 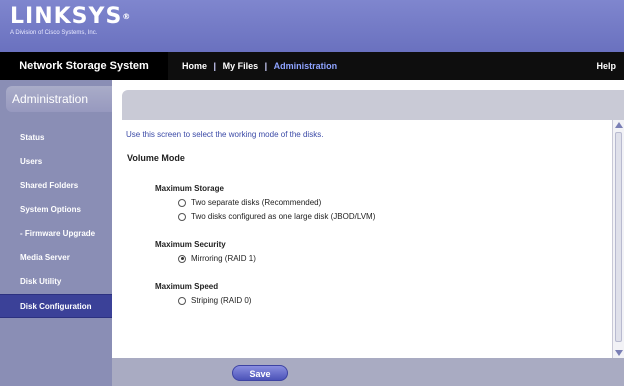 I want to click on product-name: Network Storage System, so click(x=84, y=66).